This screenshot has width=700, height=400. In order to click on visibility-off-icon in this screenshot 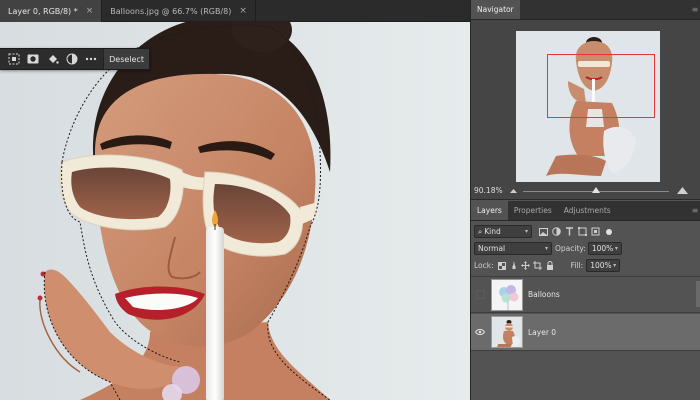, I will do `click(480, 294)`.